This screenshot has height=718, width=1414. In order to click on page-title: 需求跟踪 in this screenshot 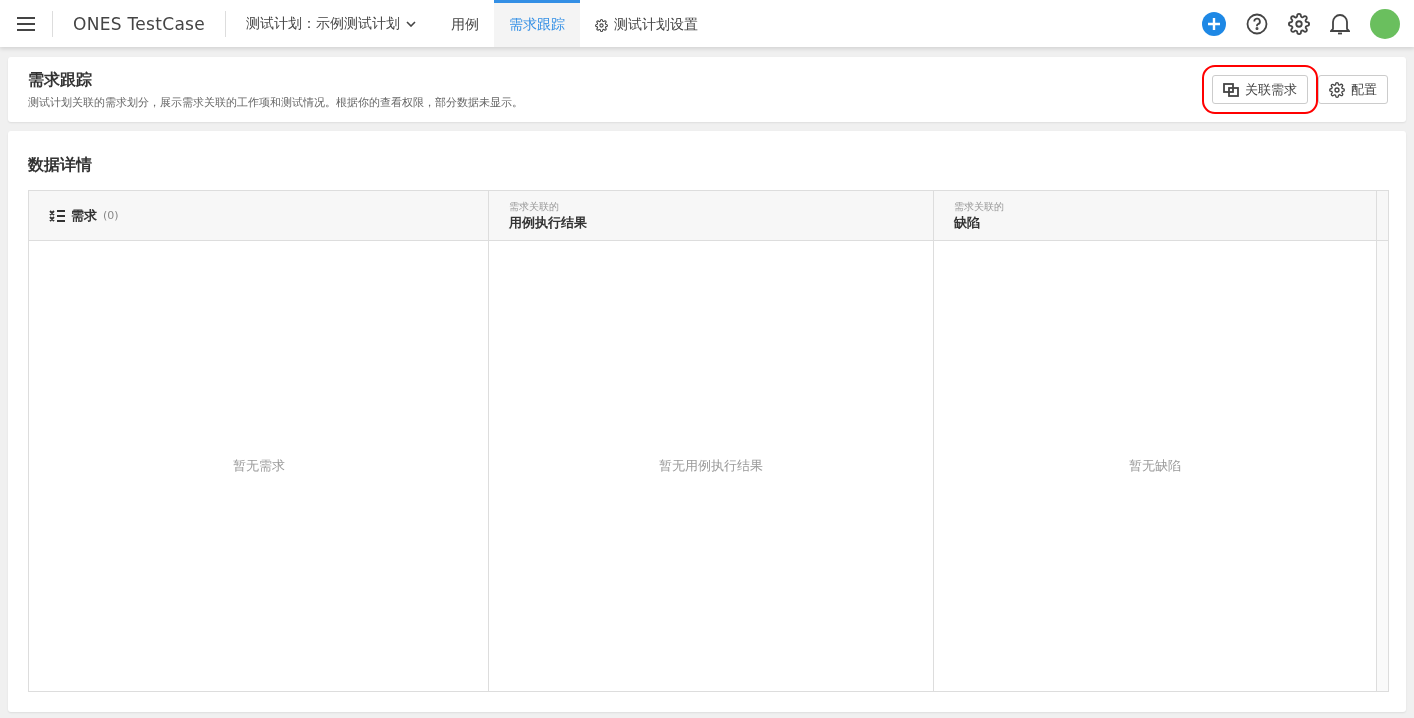, I will do `click(60, 80)`.